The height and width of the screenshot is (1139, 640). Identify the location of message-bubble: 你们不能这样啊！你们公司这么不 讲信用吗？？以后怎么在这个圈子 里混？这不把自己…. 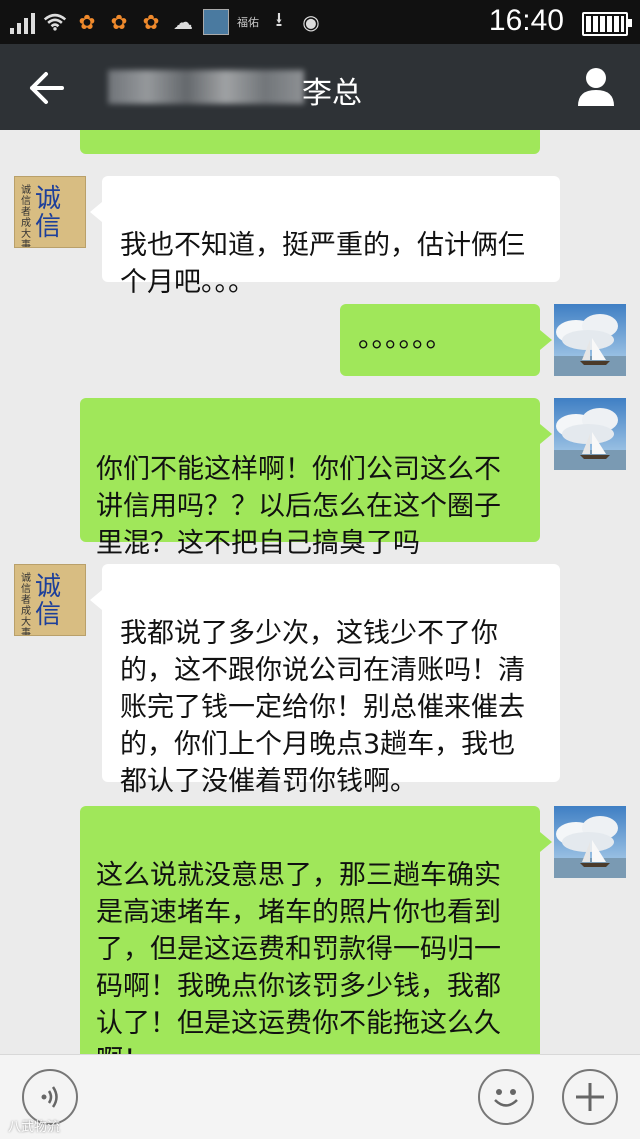
(316, 478).